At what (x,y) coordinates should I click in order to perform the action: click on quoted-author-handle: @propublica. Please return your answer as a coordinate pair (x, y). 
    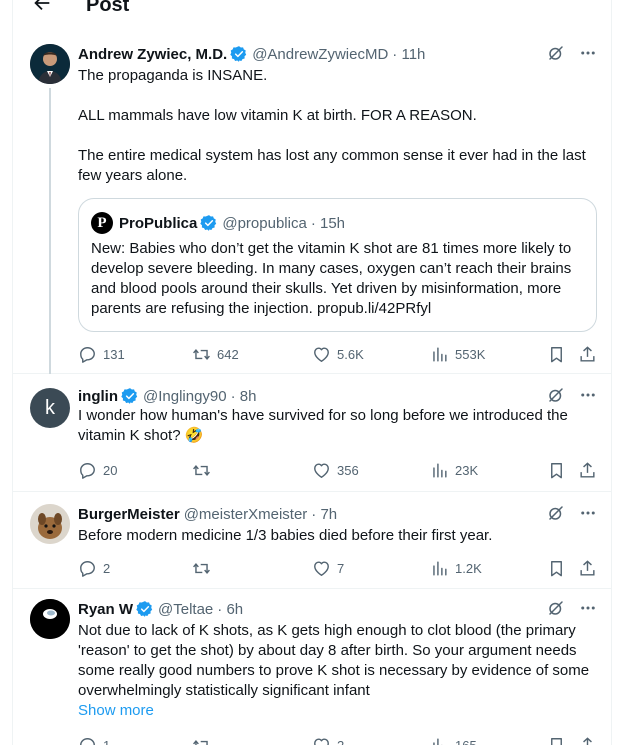
    Looking at the image, I should click on (264, 223).